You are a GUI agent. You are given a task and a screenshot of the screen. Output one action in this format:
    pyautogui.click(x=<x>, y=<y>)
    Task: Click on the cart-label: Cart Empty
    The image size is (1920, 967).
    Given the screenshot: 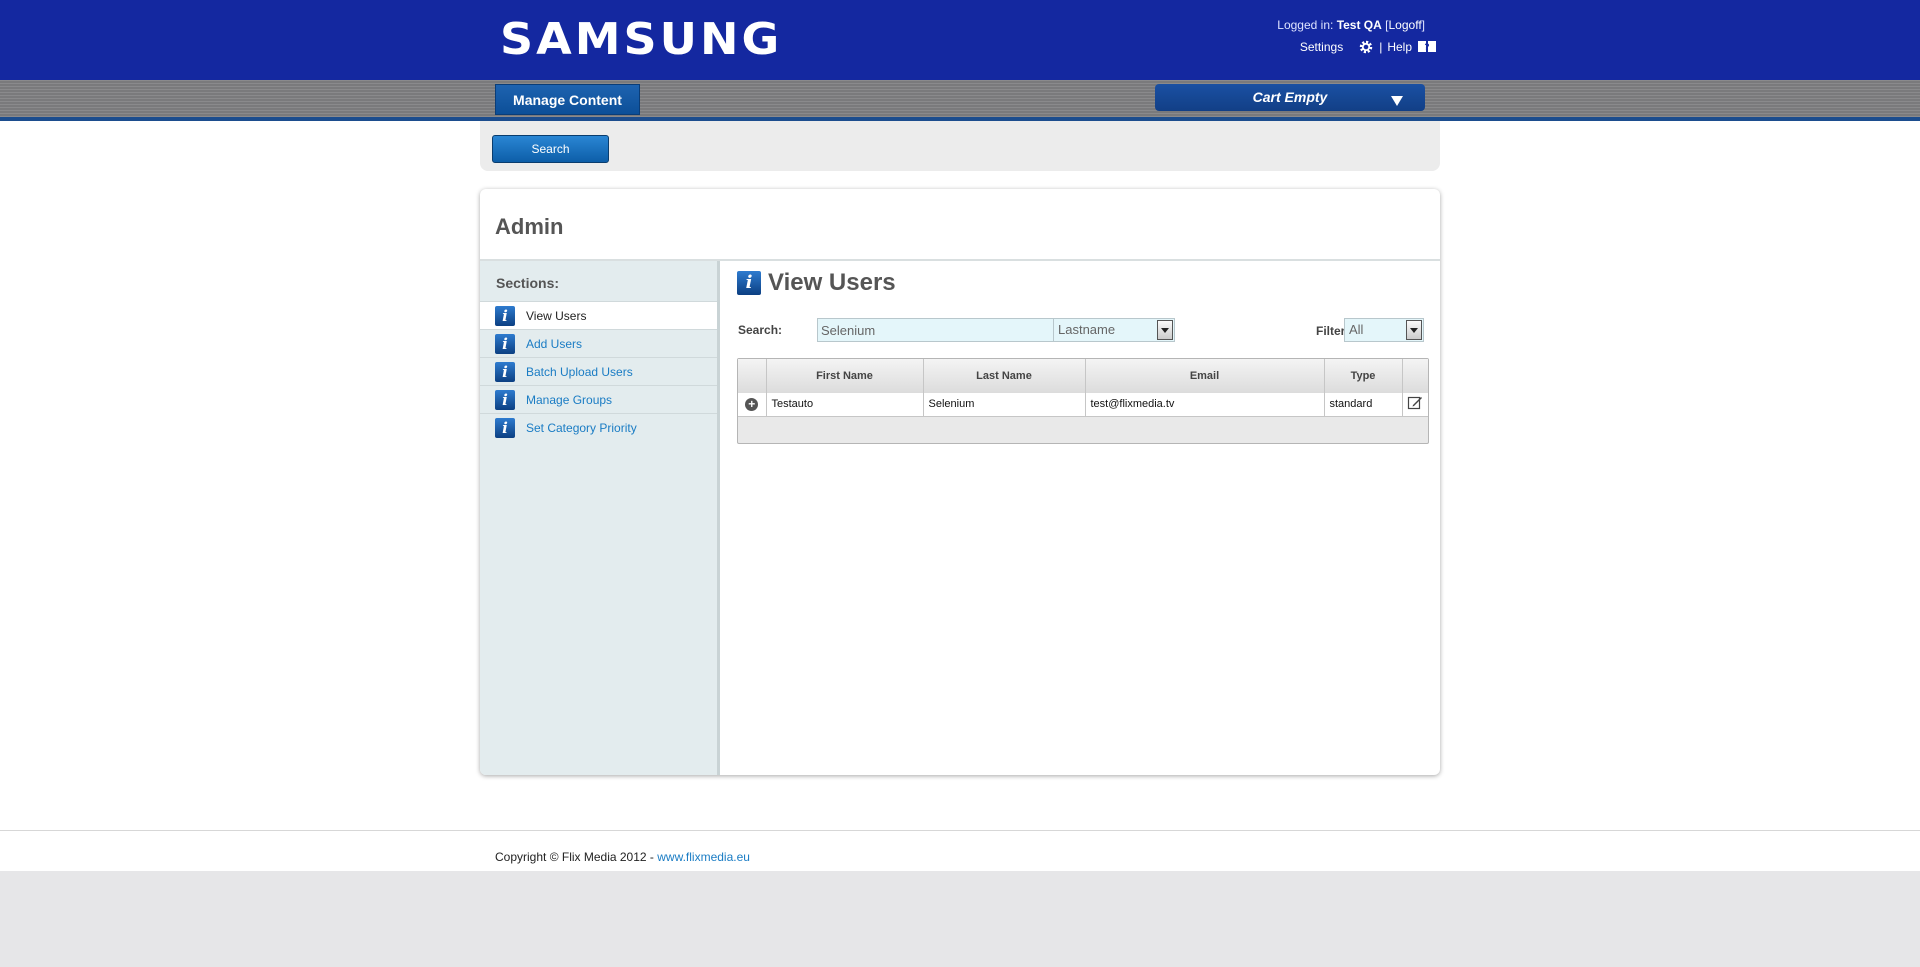 What is the action you would take?
    pyautogui.click(x=1290, y=97)
    